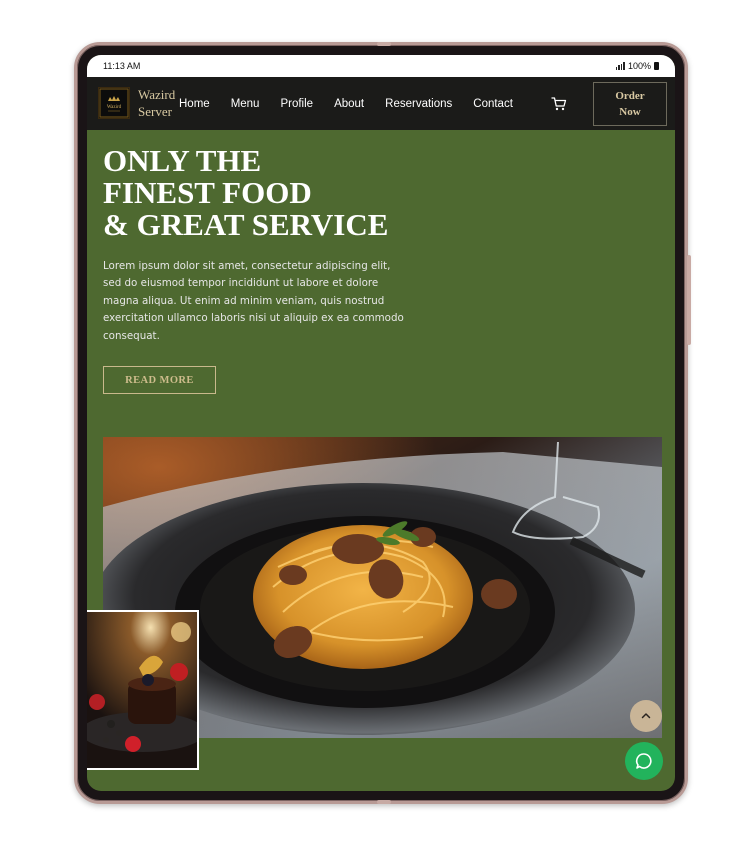  What do you see at coordinates (349, 104) in the screenshot?
I see `nav-about: About` at bounding box center [349, 104].